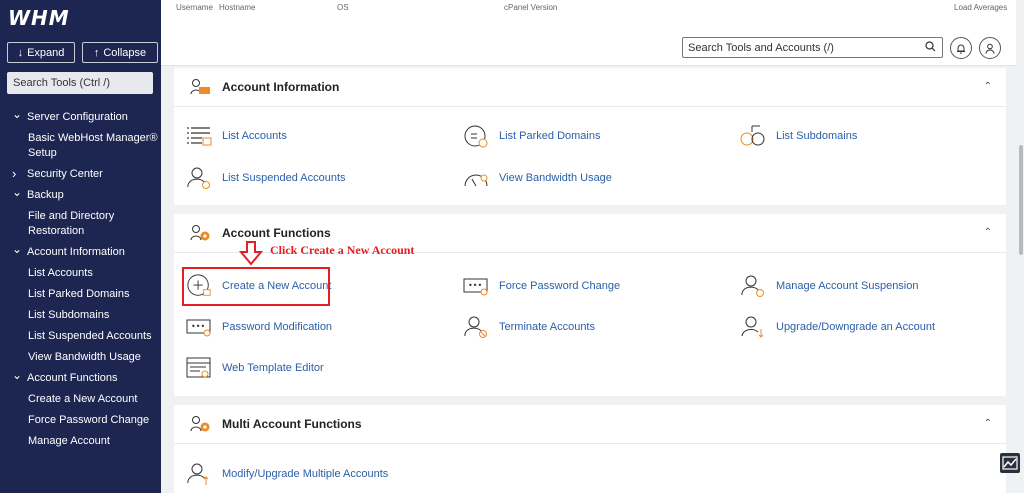 This screenshot has height=493, width=1024. I want to click on sidebar-item: List Subdomains, so click(80, 315).